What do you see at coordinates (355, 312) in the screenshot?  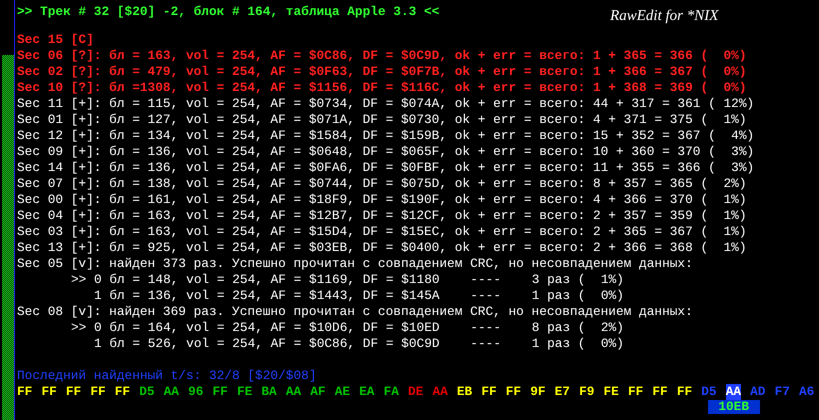 I see `sector-line: Sec 08 [v]: найден 369 раз. Успешно прочитан с совпадением CRC, но несовпадением данных:` at bounding box center [355, 312].